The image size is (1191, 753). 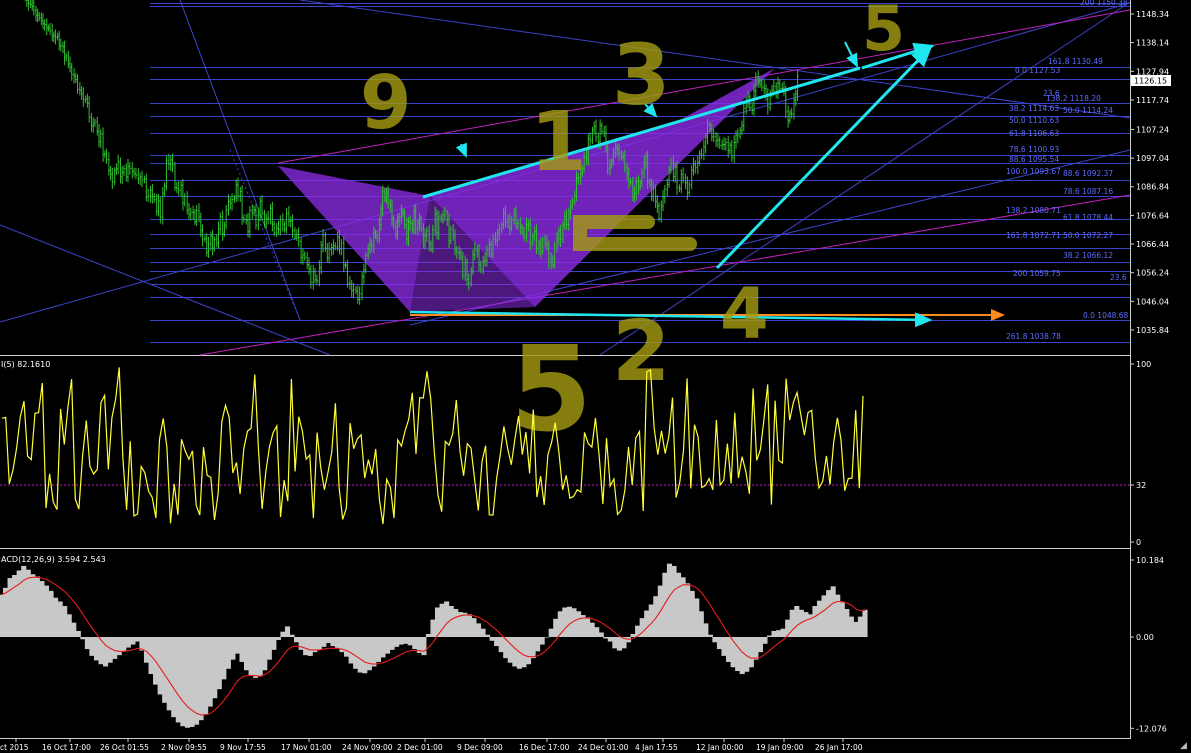 I want to click on macd-axis-label: 0.00, so click(x=1145, y=637).